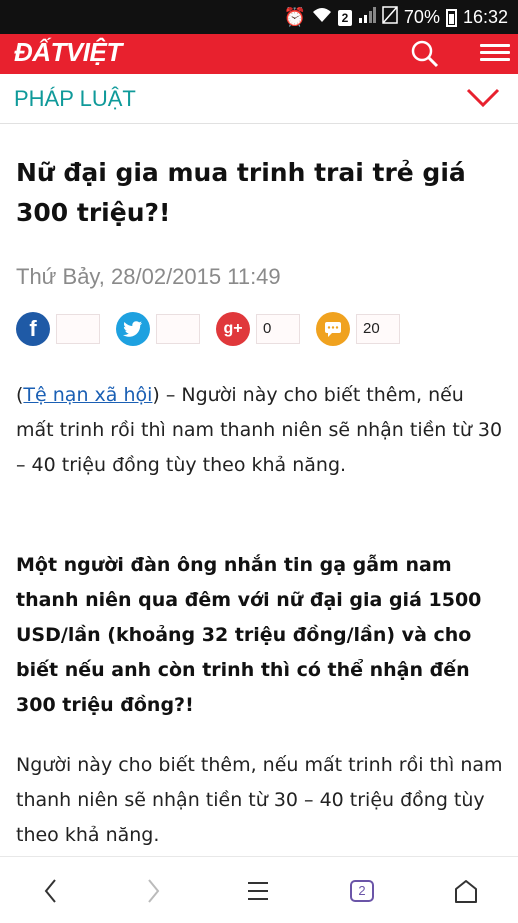 The width and height of the screenshot is (518, 923). I want to click on chevron-right-icon, so click(154, 891).